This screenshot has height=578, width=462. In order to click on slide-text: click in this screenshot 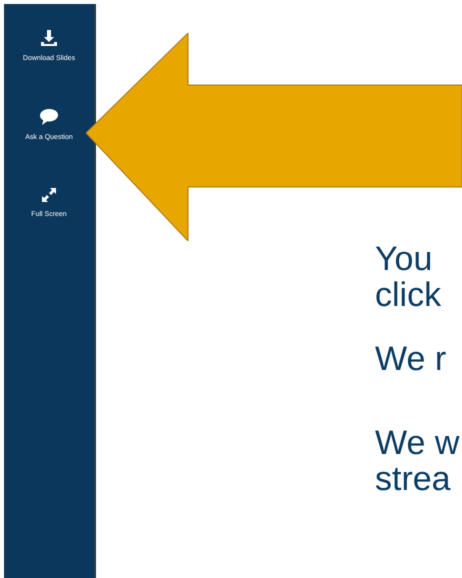, I will do `click(408, 295)`.